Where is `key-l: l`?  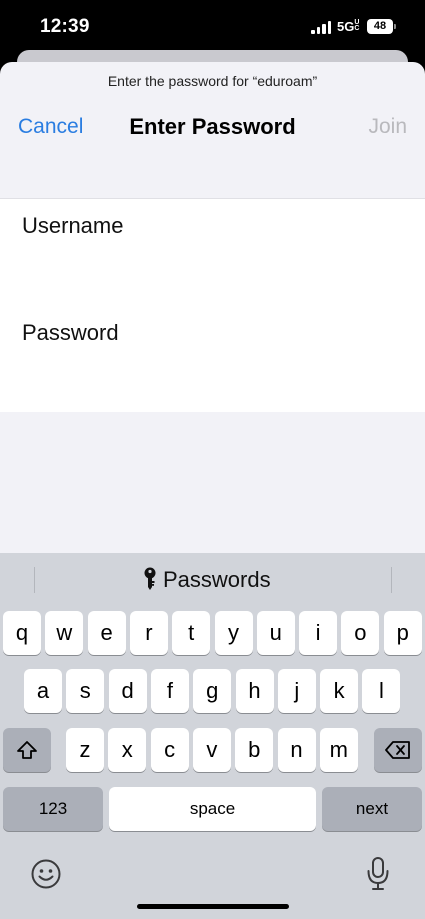
key-l: l is located at coordinates (381, 691).